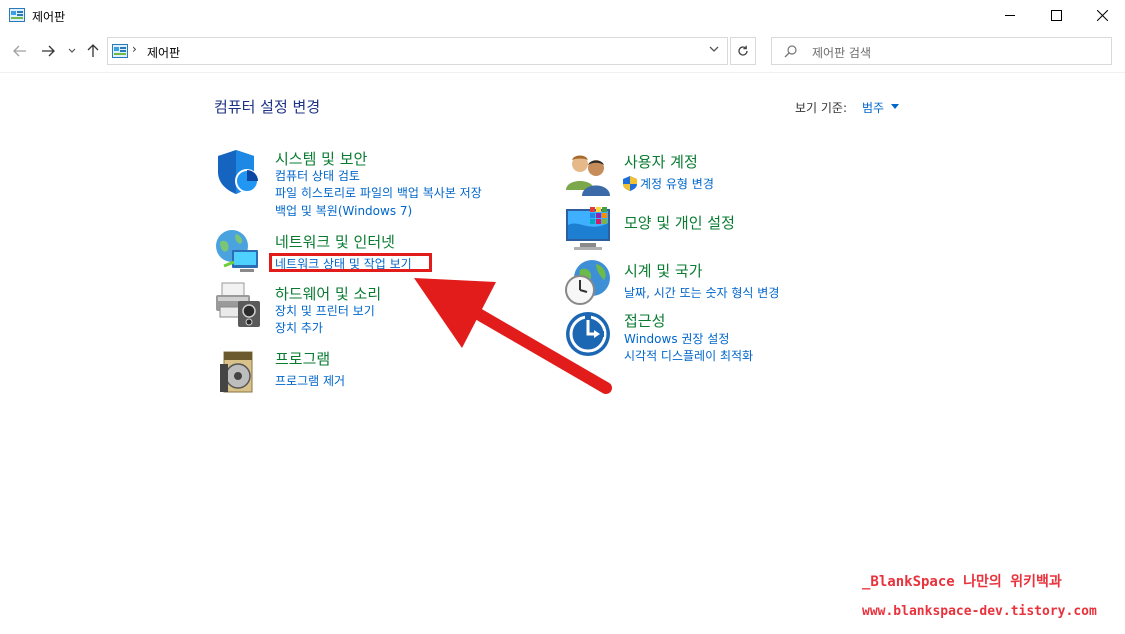 The image size is (1125, 634). I want to click on navigation-bar: › 제어판 제어판 검색, so click(562, 52).